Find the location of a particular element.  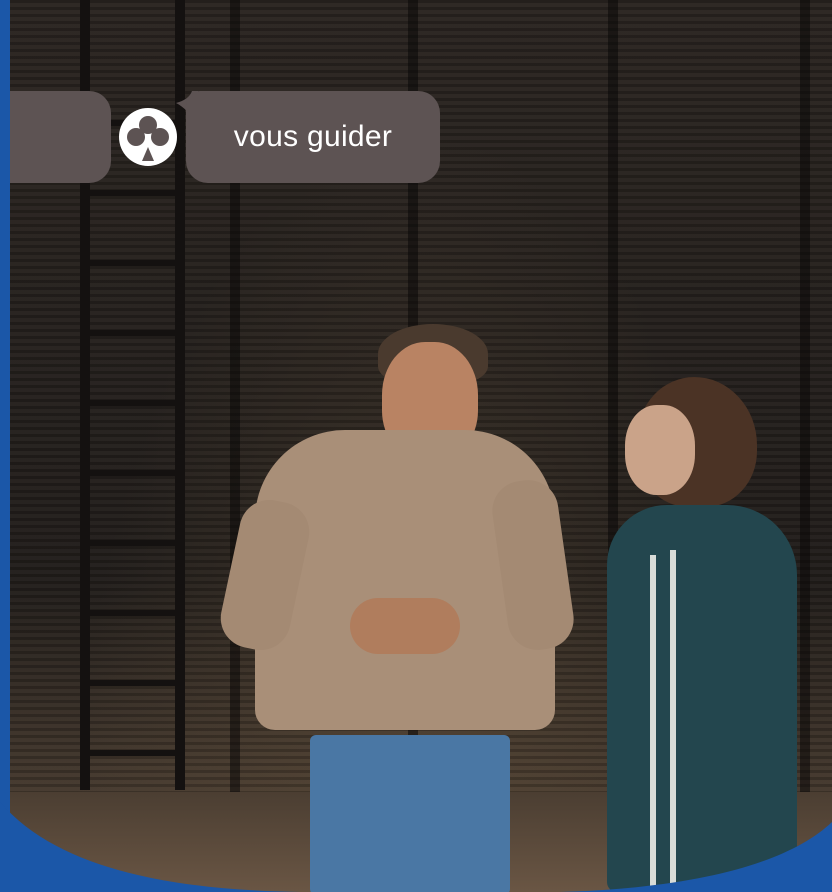

badge-text: vous guider is located at coordinates (313, 136).